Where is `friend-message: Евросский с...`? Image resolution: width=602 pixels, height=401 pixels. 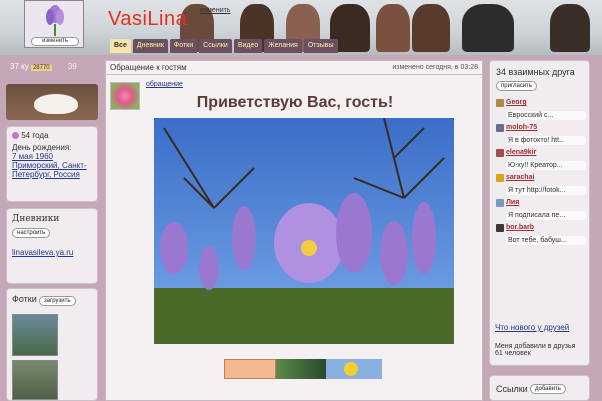
friend-message: Евросский с... is located at coordinates (546, 115).